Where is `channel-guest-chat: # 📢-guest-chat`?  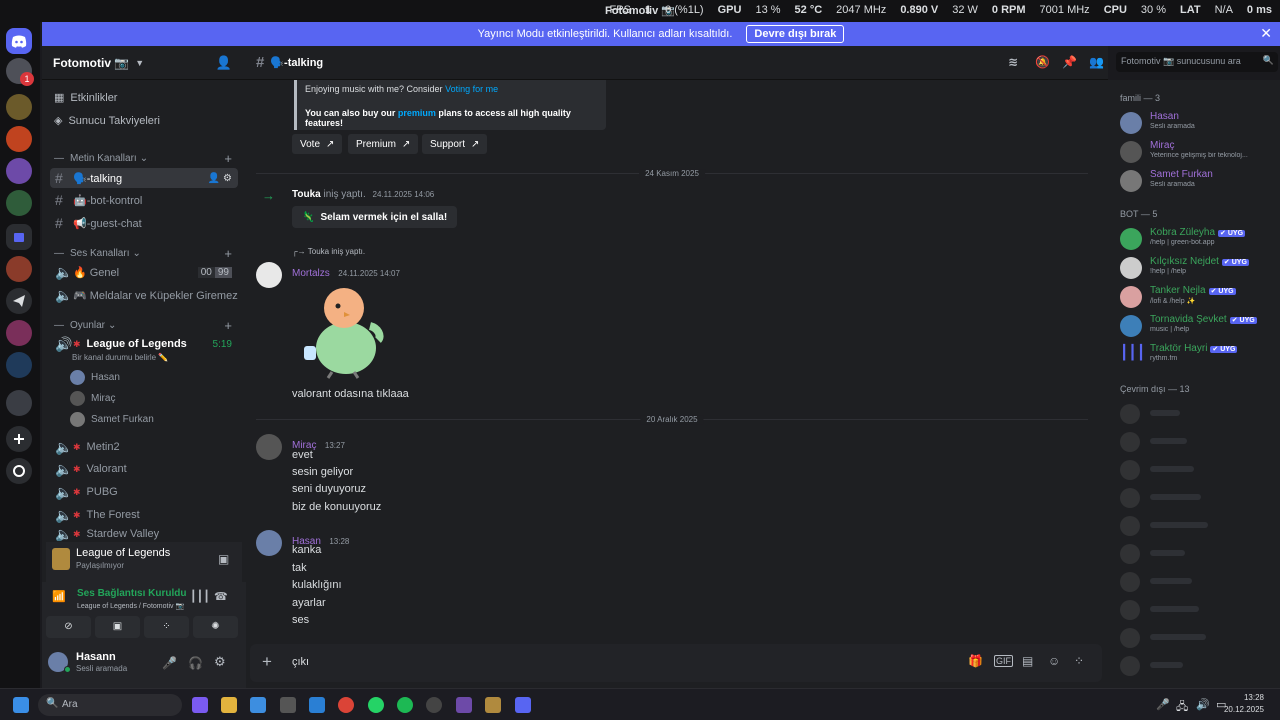
channel-guest-chat: # 📢-guest-chat is located at coordinates (144, 223).